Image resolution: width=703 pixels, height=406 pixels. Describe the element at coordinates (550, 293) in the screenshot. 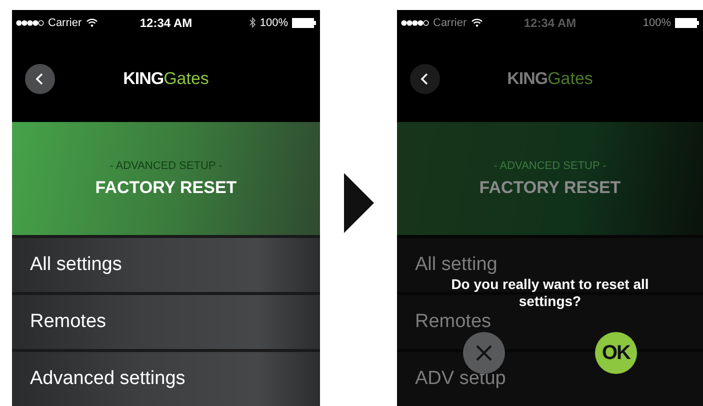

I see `dialog-question: Do you really want to reset all settings?` at that location.